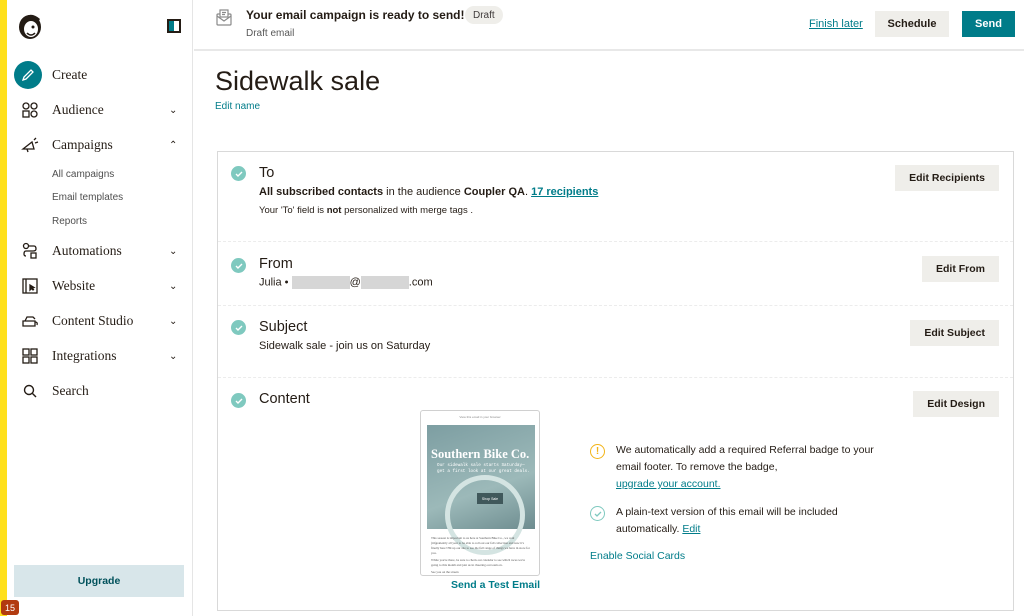 The width and height of the screenshot is (1024, 616). I want to click on megaphone-icon, so click(30, 145).